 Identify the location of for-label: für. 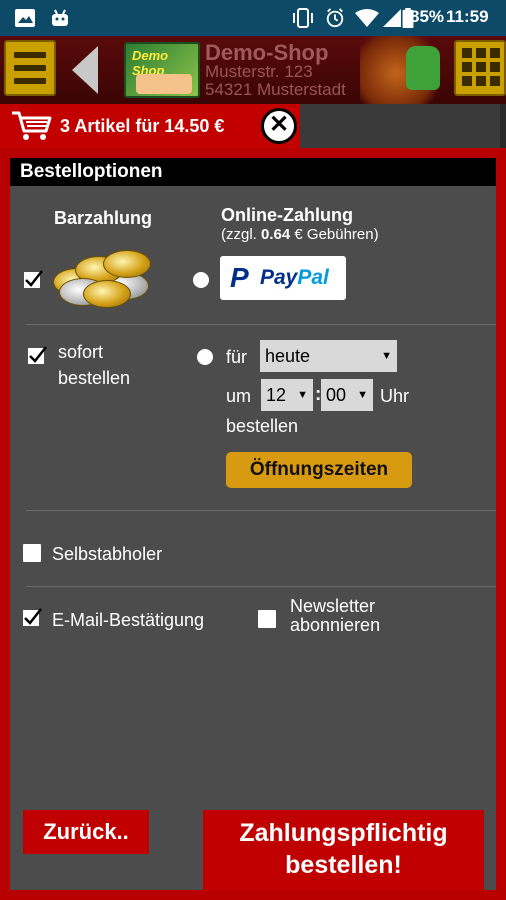
(237, 357).